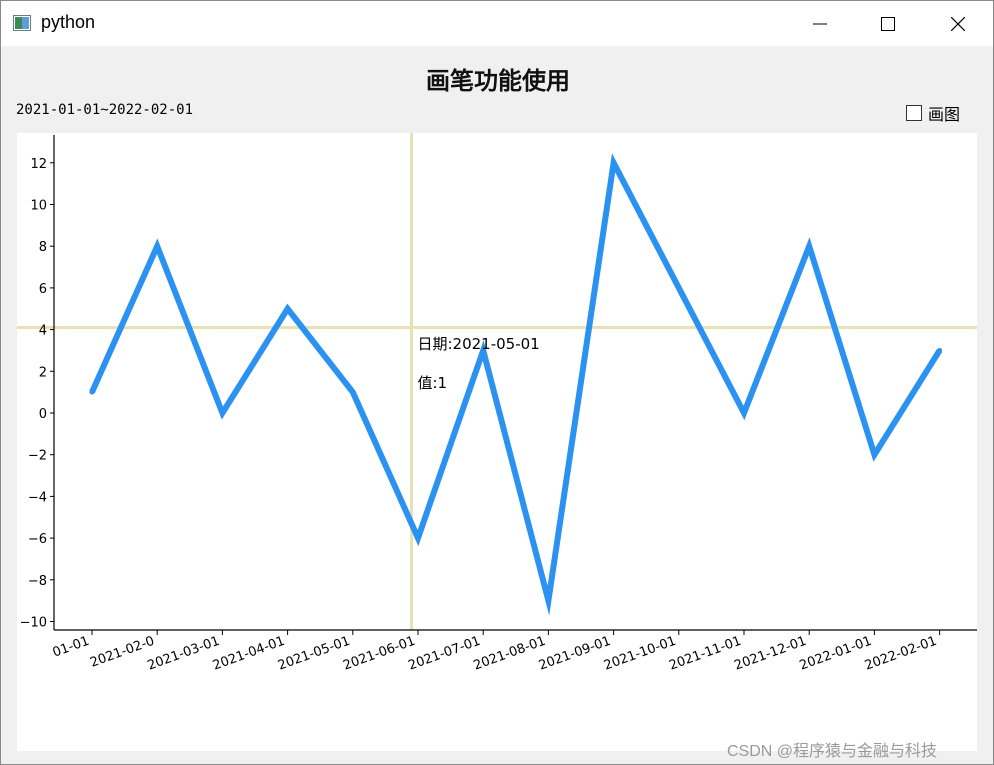 The image size is (994, 765). I want to click on y-tick-label: −8, so click(37, 581).